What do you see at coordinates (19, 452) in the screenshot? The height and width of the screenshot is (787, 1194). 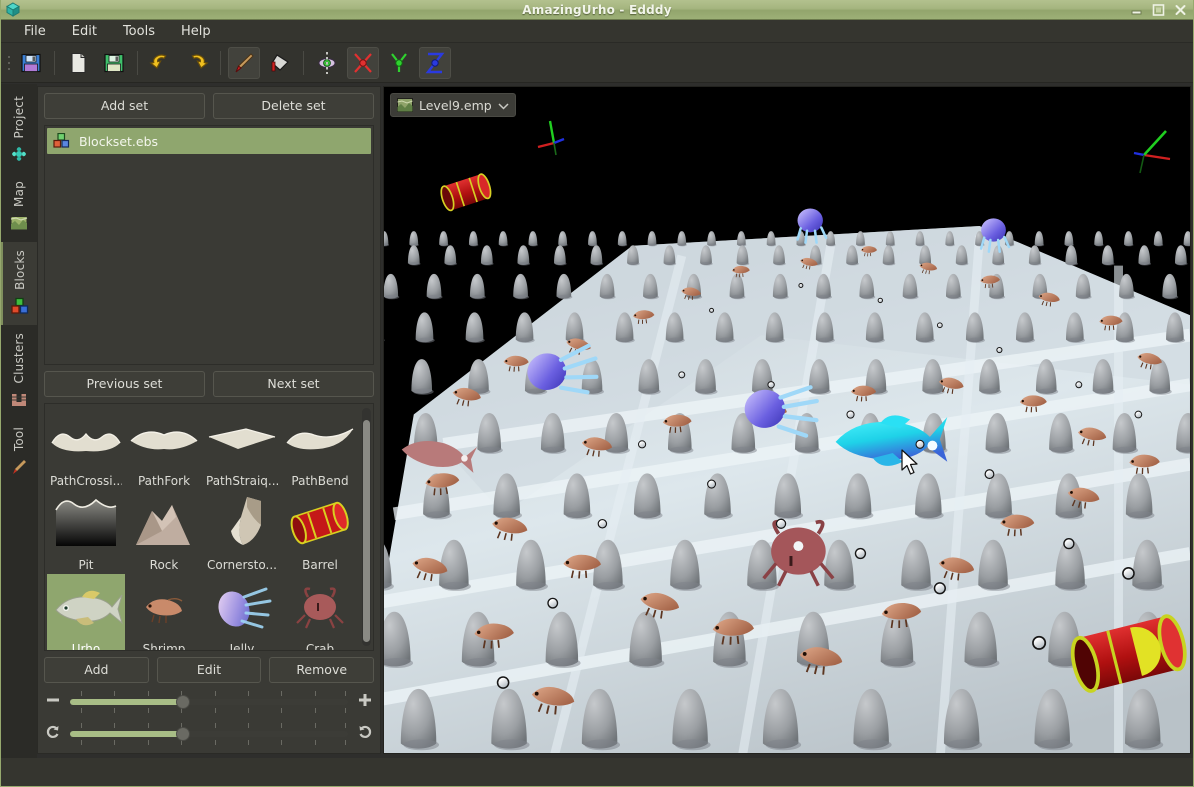 I see `sidebar-item-tool: Tool` at bounding box center [19, 452].